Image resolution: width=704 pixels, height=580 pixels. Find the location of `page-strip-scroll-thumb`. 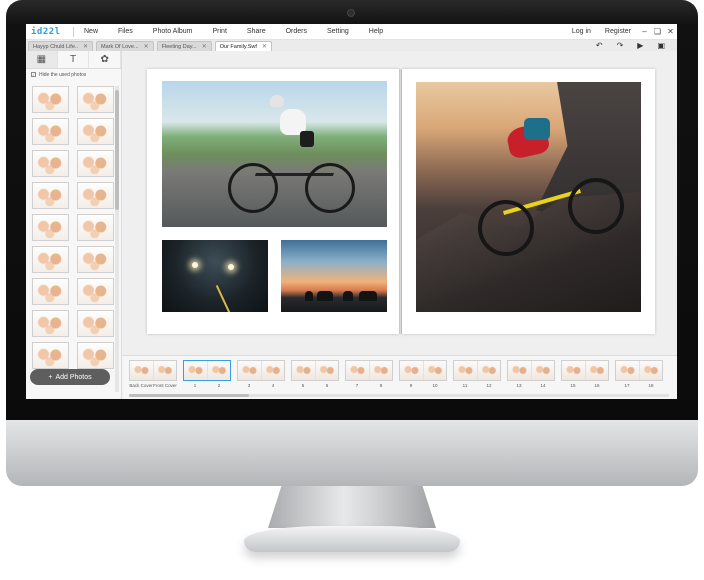

page-strip-scroll-thumb is located at coordinates (189, 395).